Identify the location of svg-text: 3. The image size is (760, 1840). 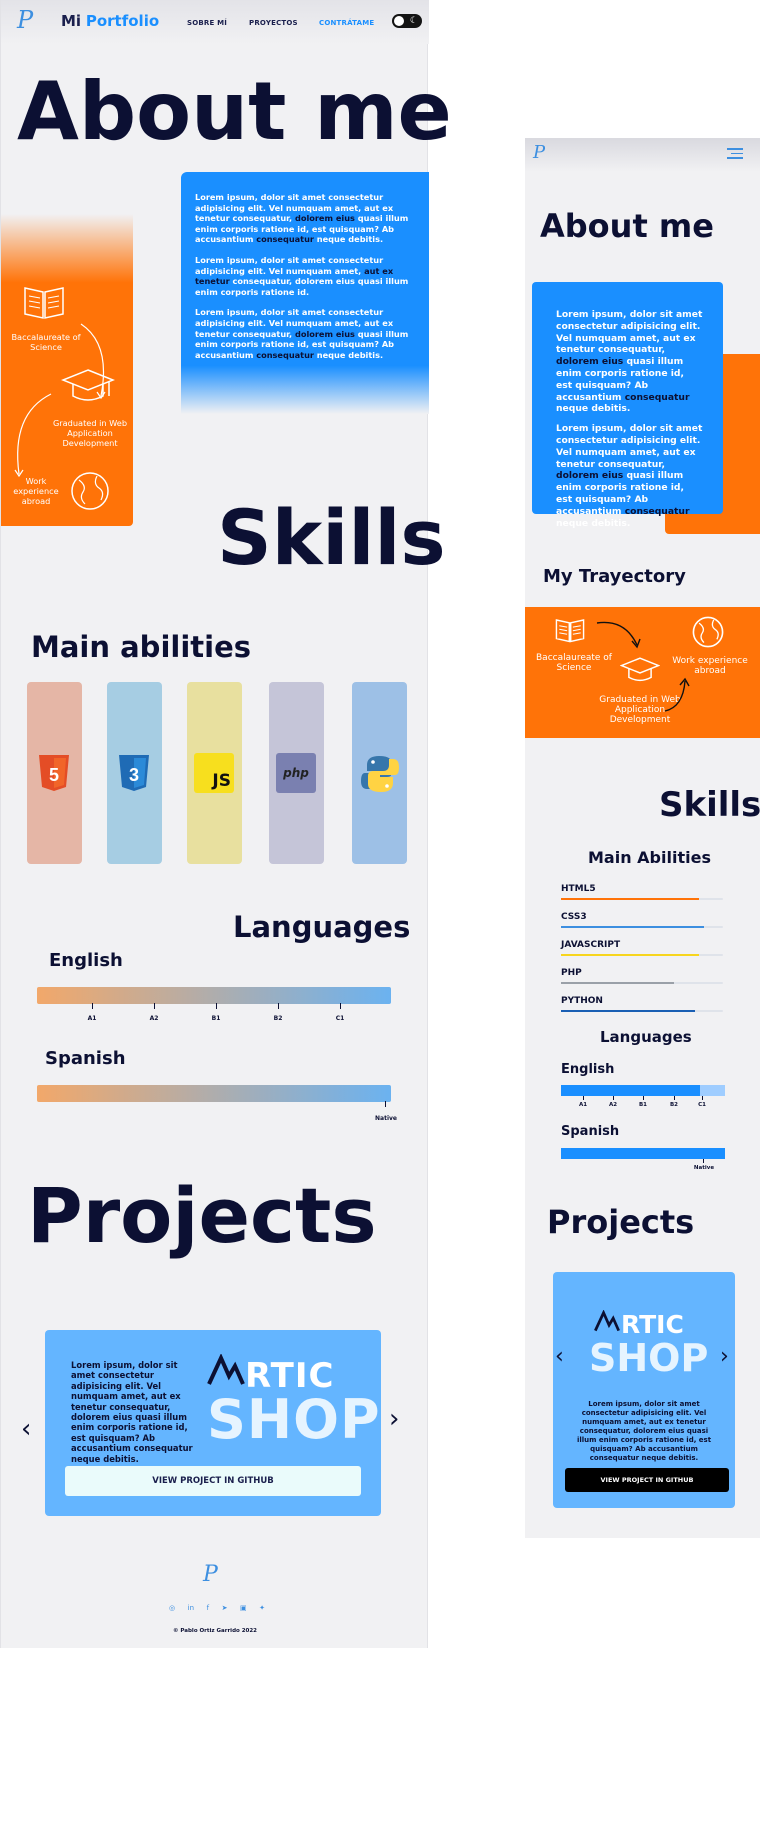
(134, 775).